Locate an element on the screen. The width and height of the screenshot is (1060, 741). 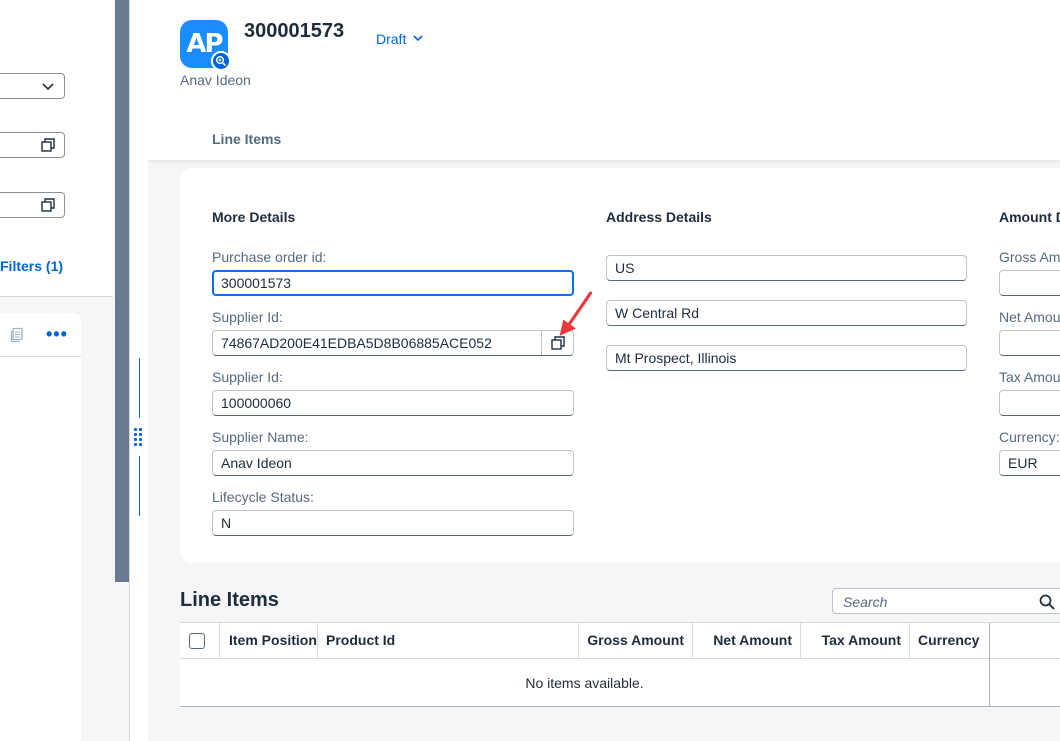
zoom-badge-icon is located at coordinates (221, 61).